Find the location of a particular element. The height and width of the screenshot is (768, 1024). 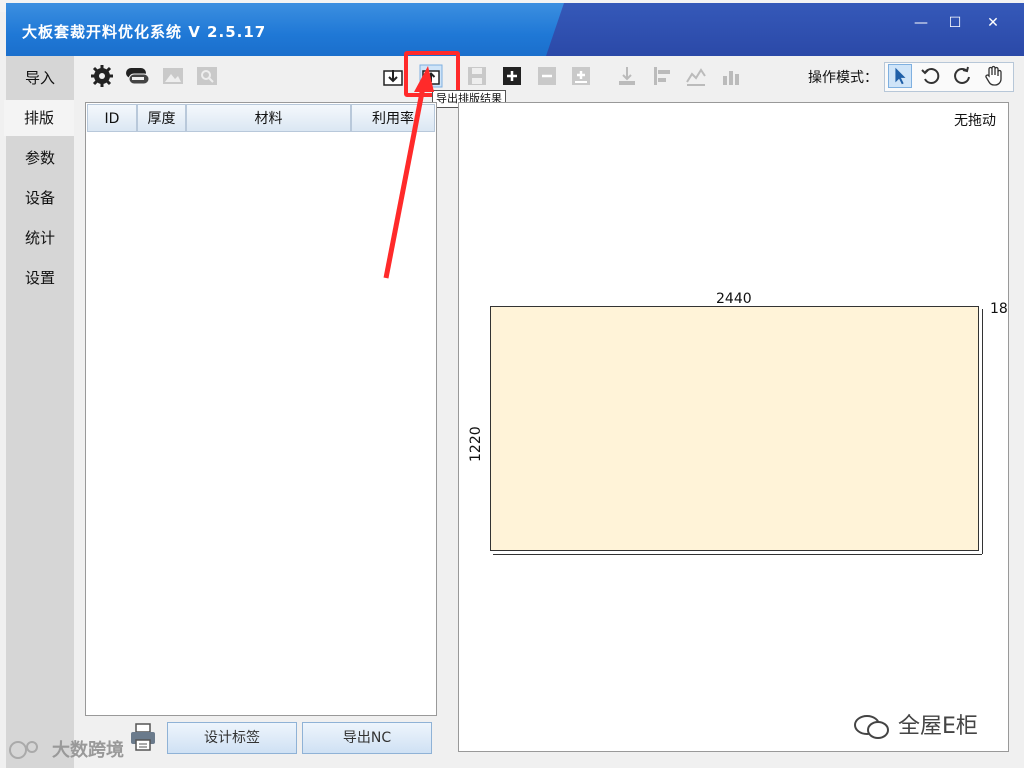

maximize-button: ☐ is located at coordinates (955, 23).